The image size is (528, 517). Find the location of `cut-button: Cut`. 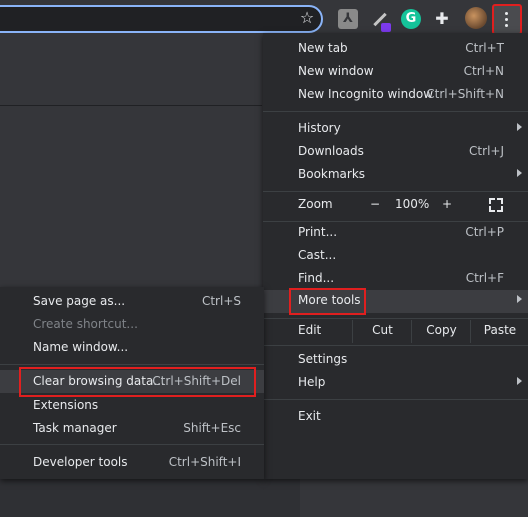

cut-button: Cut is located at coordinates (382, 331).